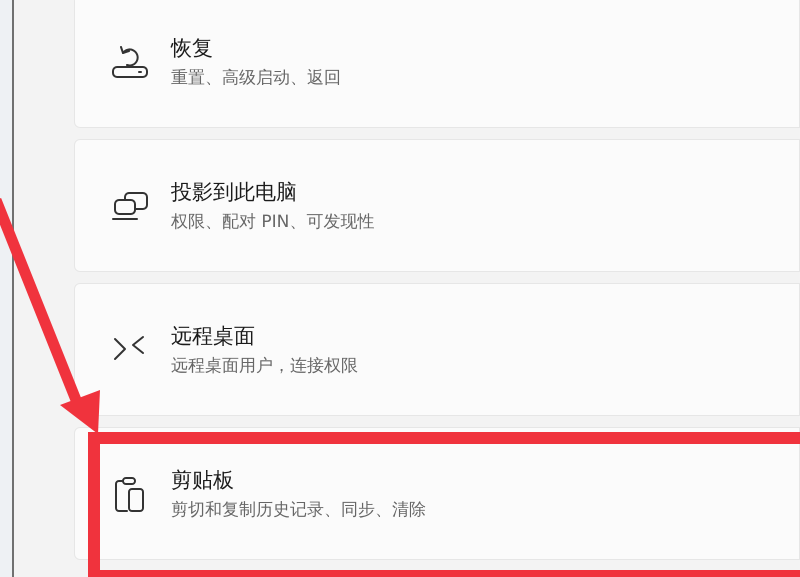  What do you see at coordinates (213, 336) in the screenshot?
I see `item-title: 远程桌面` at bounding box center [213, 336].